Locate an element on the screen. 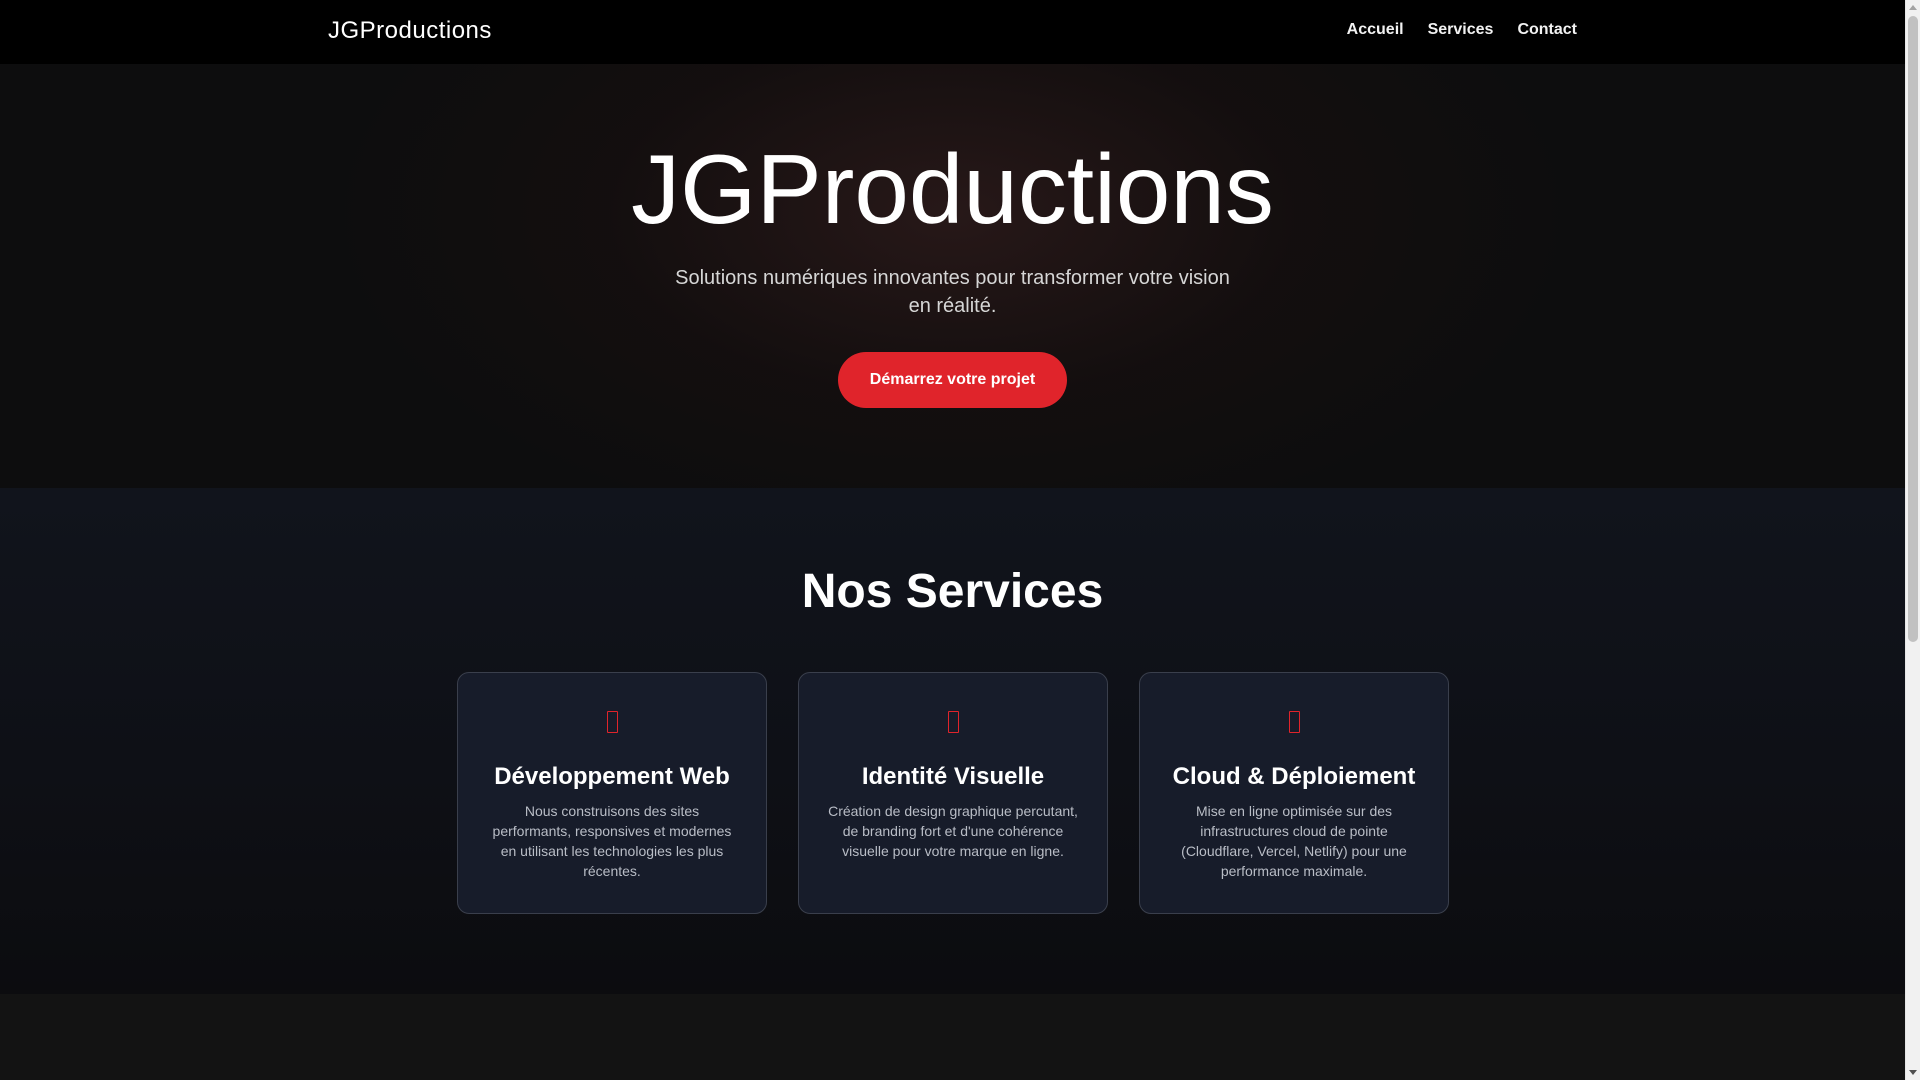  service-card-title: Identité Visuelle is located at coordinates (953, 776).